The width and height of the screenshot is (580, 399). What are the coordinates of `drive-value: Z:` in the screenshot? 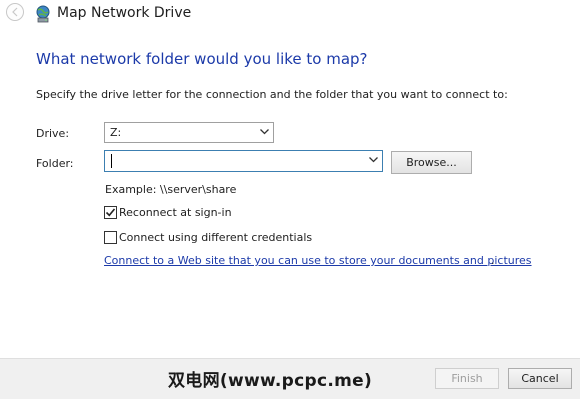 It's located at (116, 132).